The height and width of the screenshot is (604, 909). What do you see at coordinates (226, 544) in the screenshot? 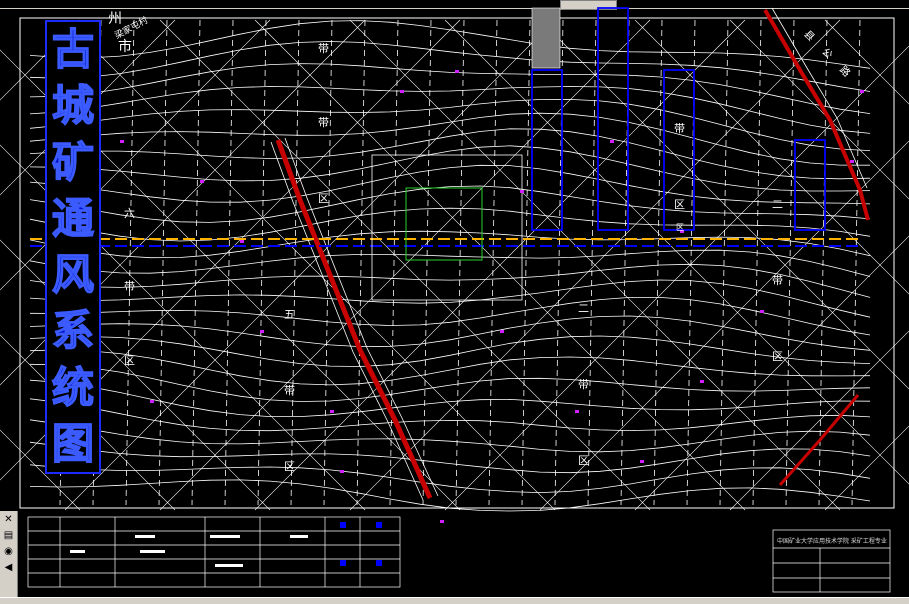
I see `legend-symbols` at bounding box center [226, 544].